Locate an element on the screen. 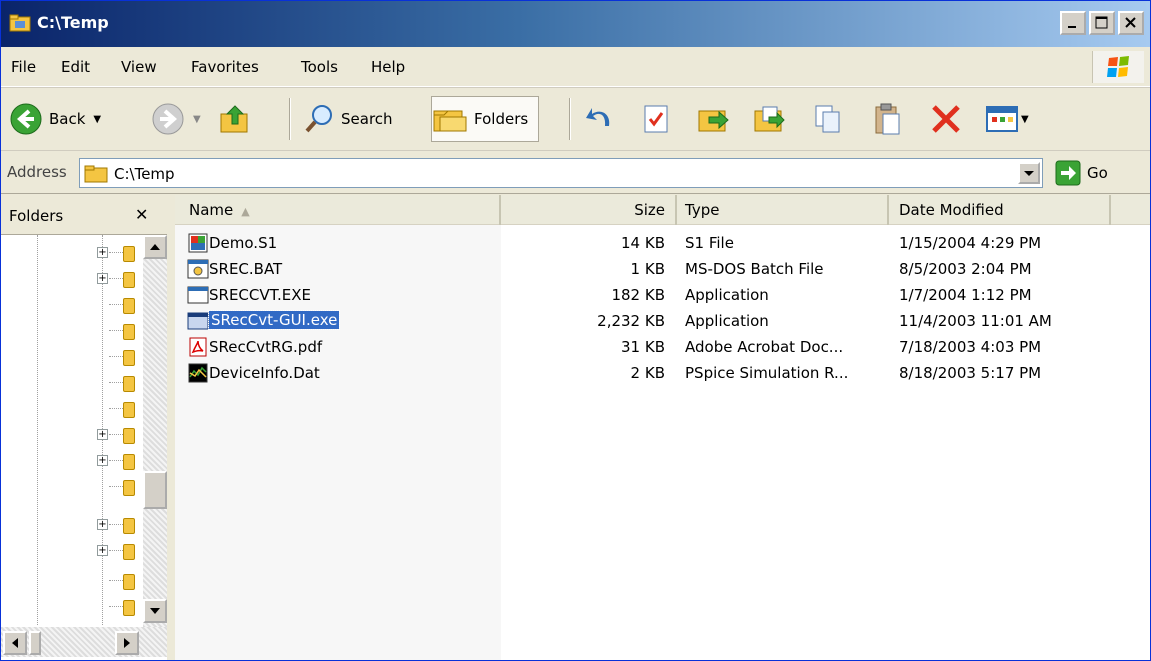 This screenshot has width=1151, height=661. go-label: Go is located at coordinates (1097, 173).